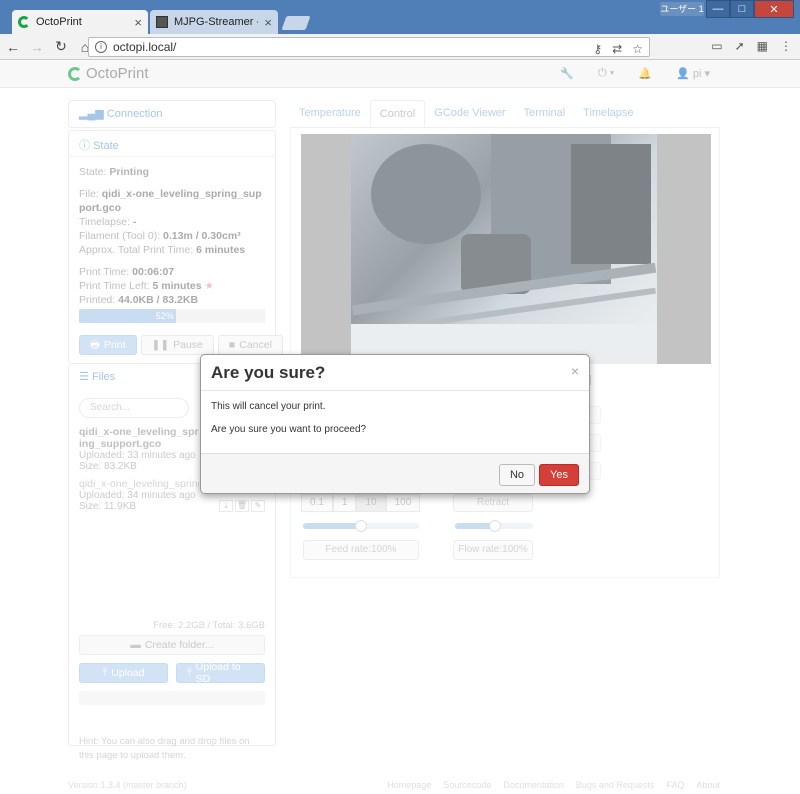  I want to click on url-text: octopi.local/, so click(145, 47).